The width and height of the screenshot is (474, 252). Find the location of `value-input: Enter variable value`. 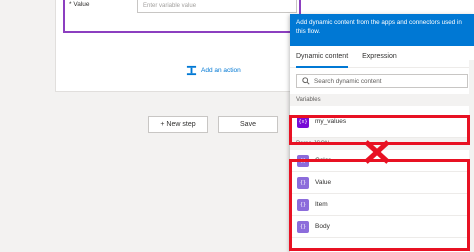

value-input: Enter variable value is located at coordinates (217, 6).